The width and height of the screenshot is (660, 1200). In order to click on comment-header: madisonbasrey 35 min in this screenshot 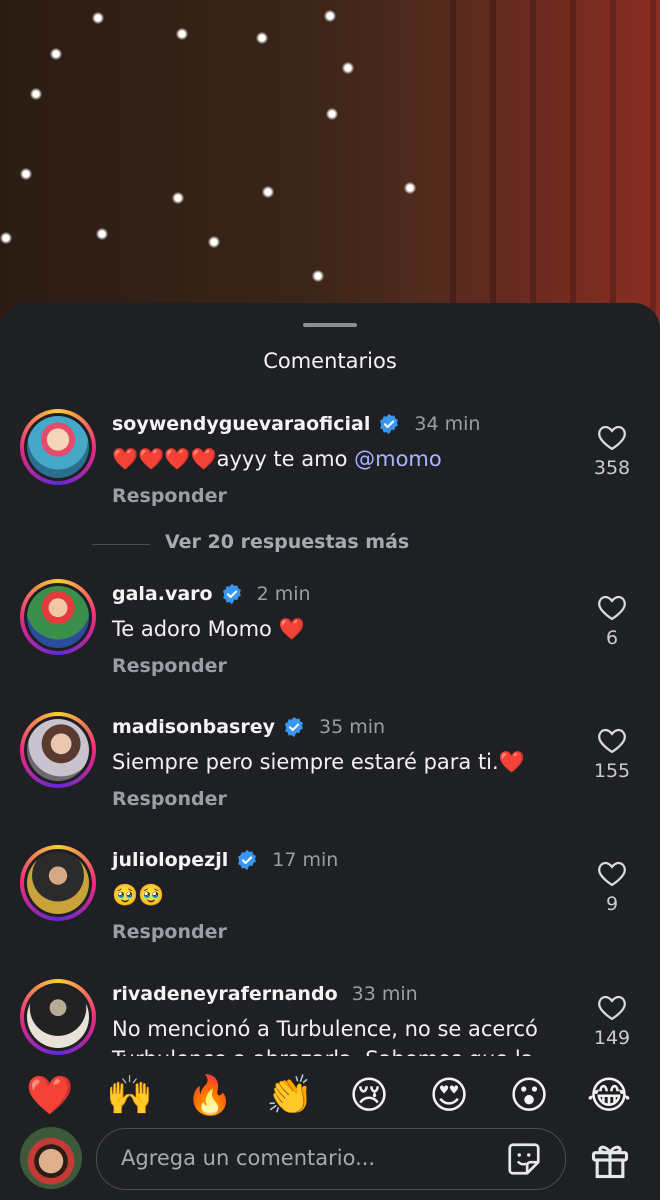, I will do `click(248, 727)`.